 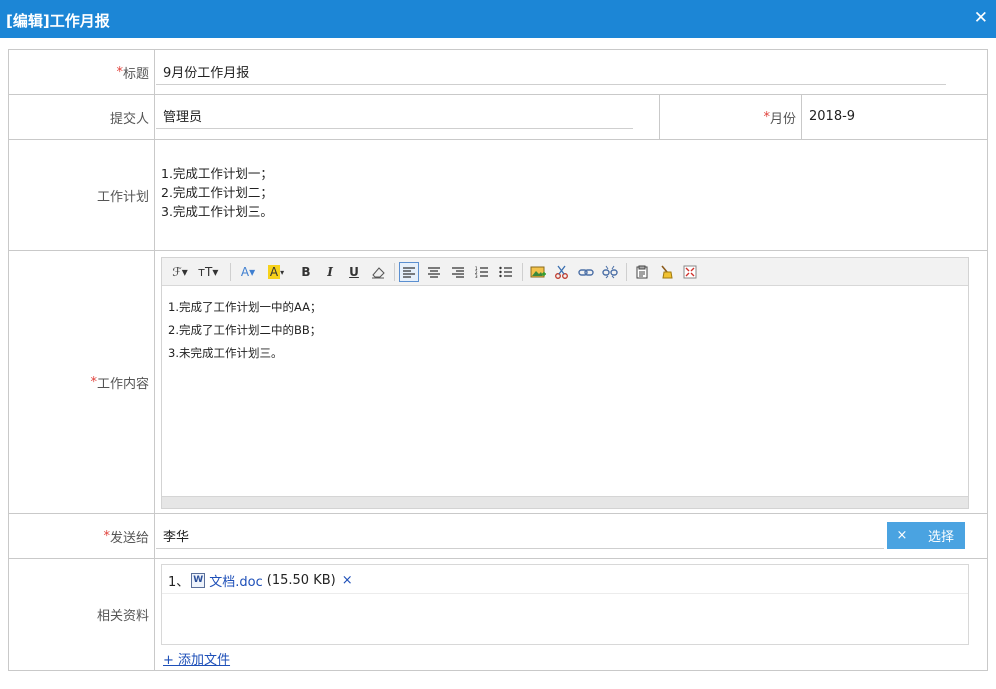 What do you see at coordinates (330, 272) in the screenshot?
I see `italic-button: I` at bounding box center [330, 272].